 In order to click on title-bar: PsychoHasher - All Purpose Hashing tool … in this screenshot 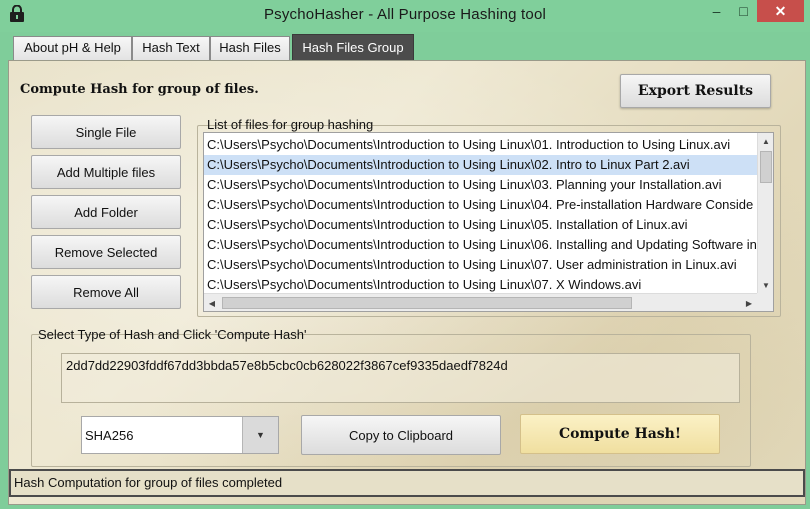, I will do `click(405, 16)`.